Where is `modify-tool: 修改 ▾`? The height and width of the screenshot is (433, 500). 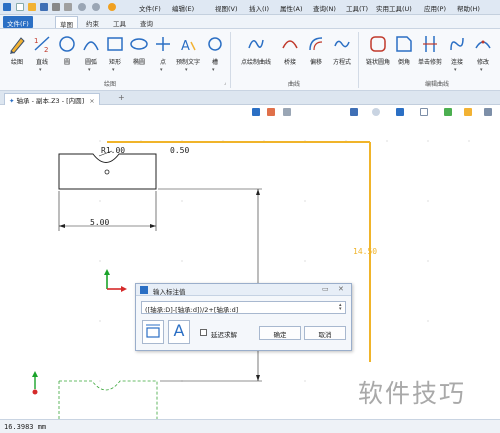
modify-tool: 修改 ▾ is located at coordinates (483, 53).